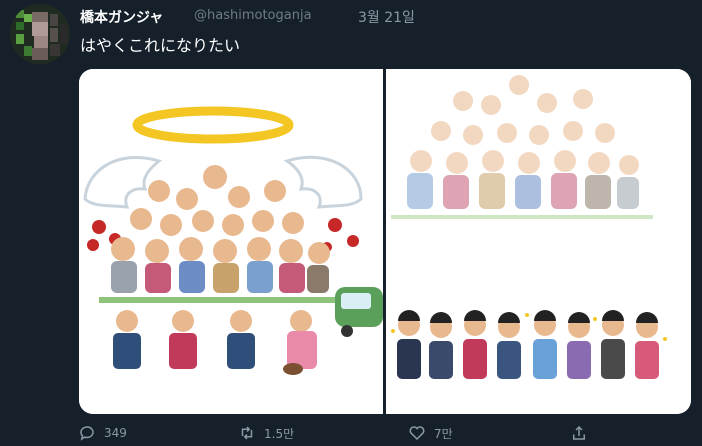 The image size is (702, 446). What do you see at coordinates (102, 433) in the screenshot?
I see `reply-button: 349` at bounding box center [102, 433].